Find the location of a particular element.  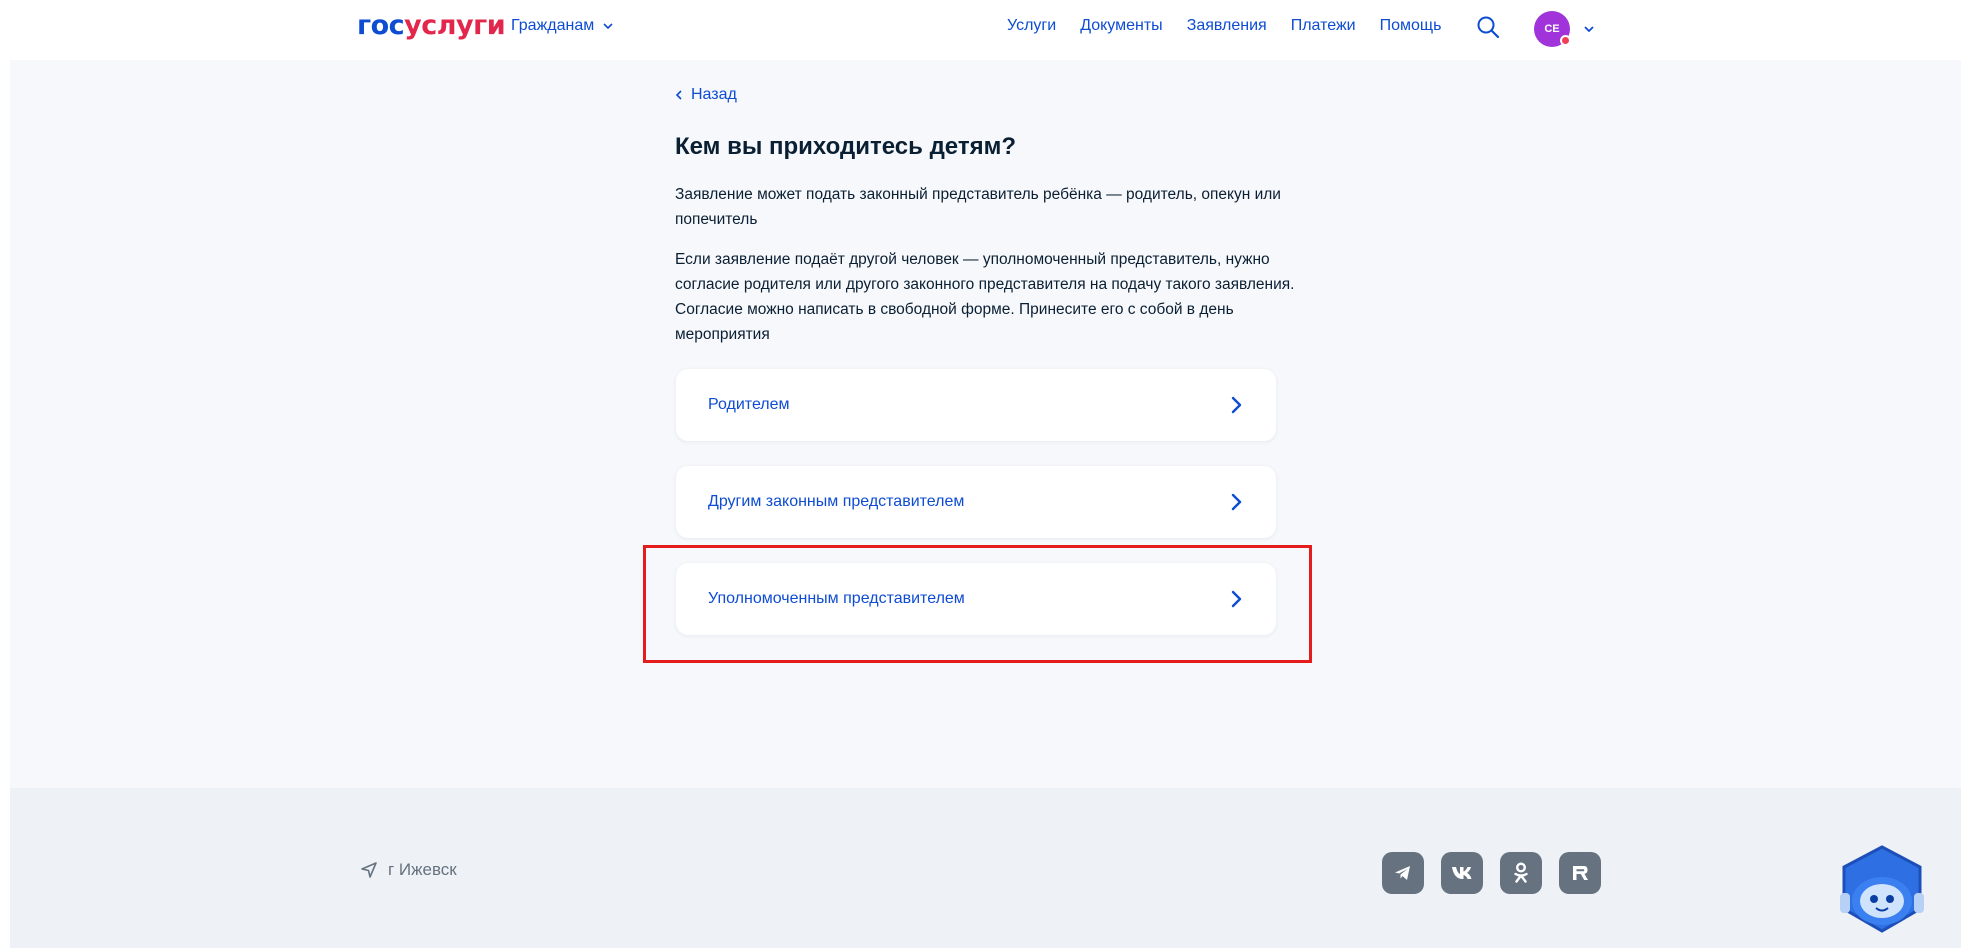

user-avatar: СЕ is located at coordinates (1552, 29).